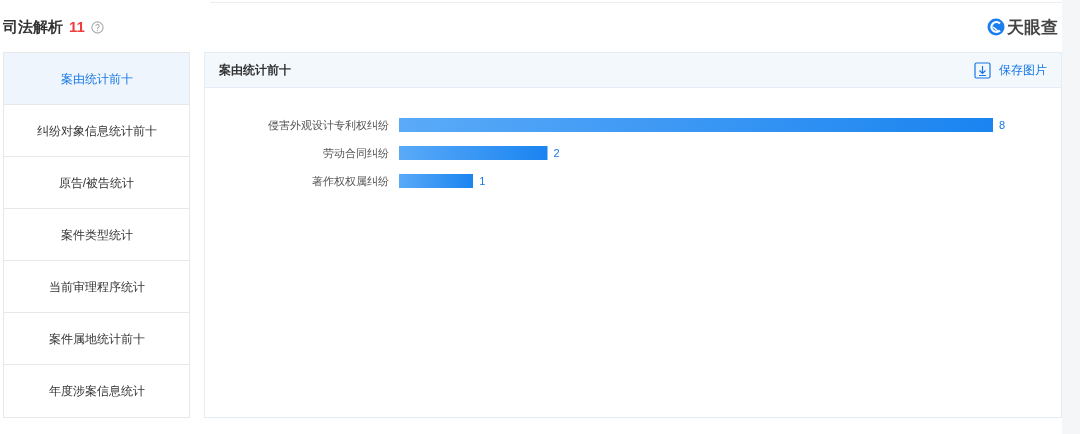 This screenshot has width=1080, height=434. What do you see at coordinates (1010, 70) in the screenshot?
I see `save-button: 保存图片` at bounding box center [1010, 70].